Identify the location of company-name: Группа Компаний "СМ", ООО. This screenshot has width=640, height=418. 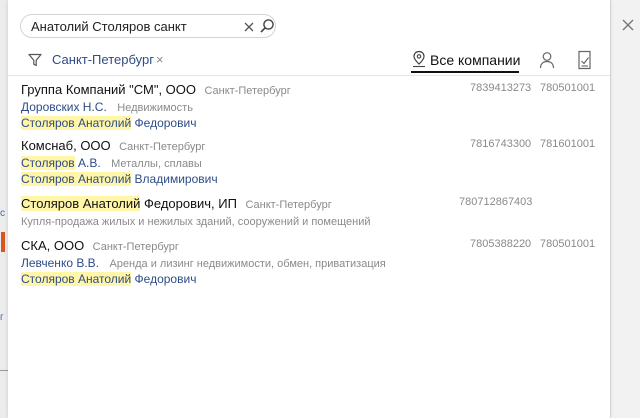
(108, 89).